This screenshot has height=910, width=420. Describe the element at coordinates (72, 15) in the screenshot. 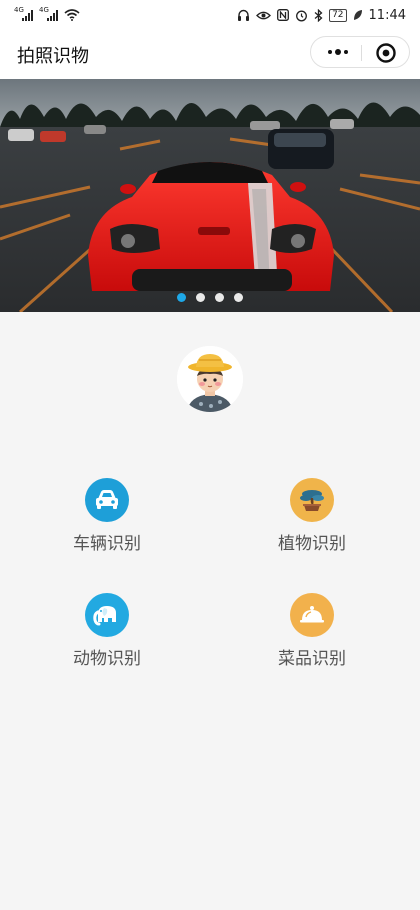

I see `wifi-icon` at that location.